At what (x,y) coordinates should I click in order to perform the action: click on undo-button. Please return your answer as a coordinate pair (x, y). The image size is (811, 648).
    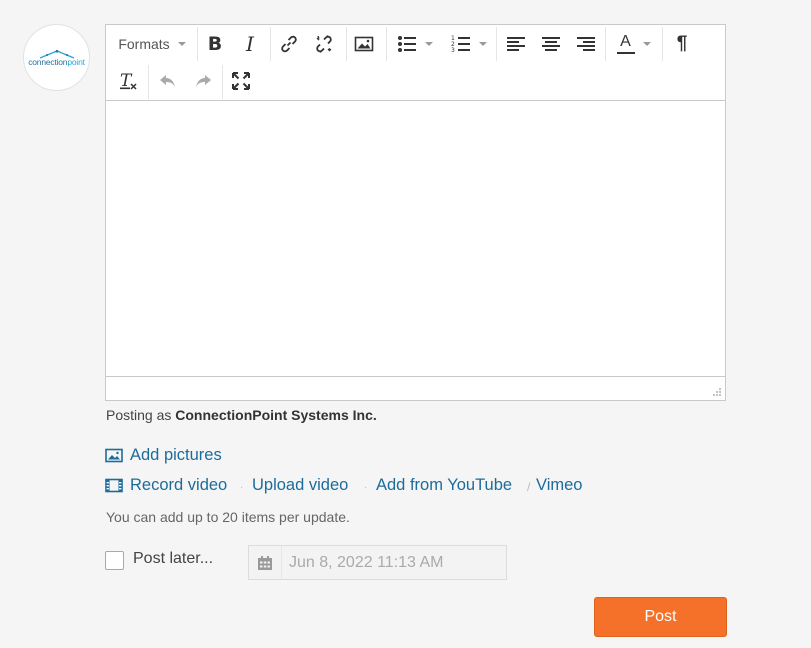
    Looking at the image, I should click on (168, 81).